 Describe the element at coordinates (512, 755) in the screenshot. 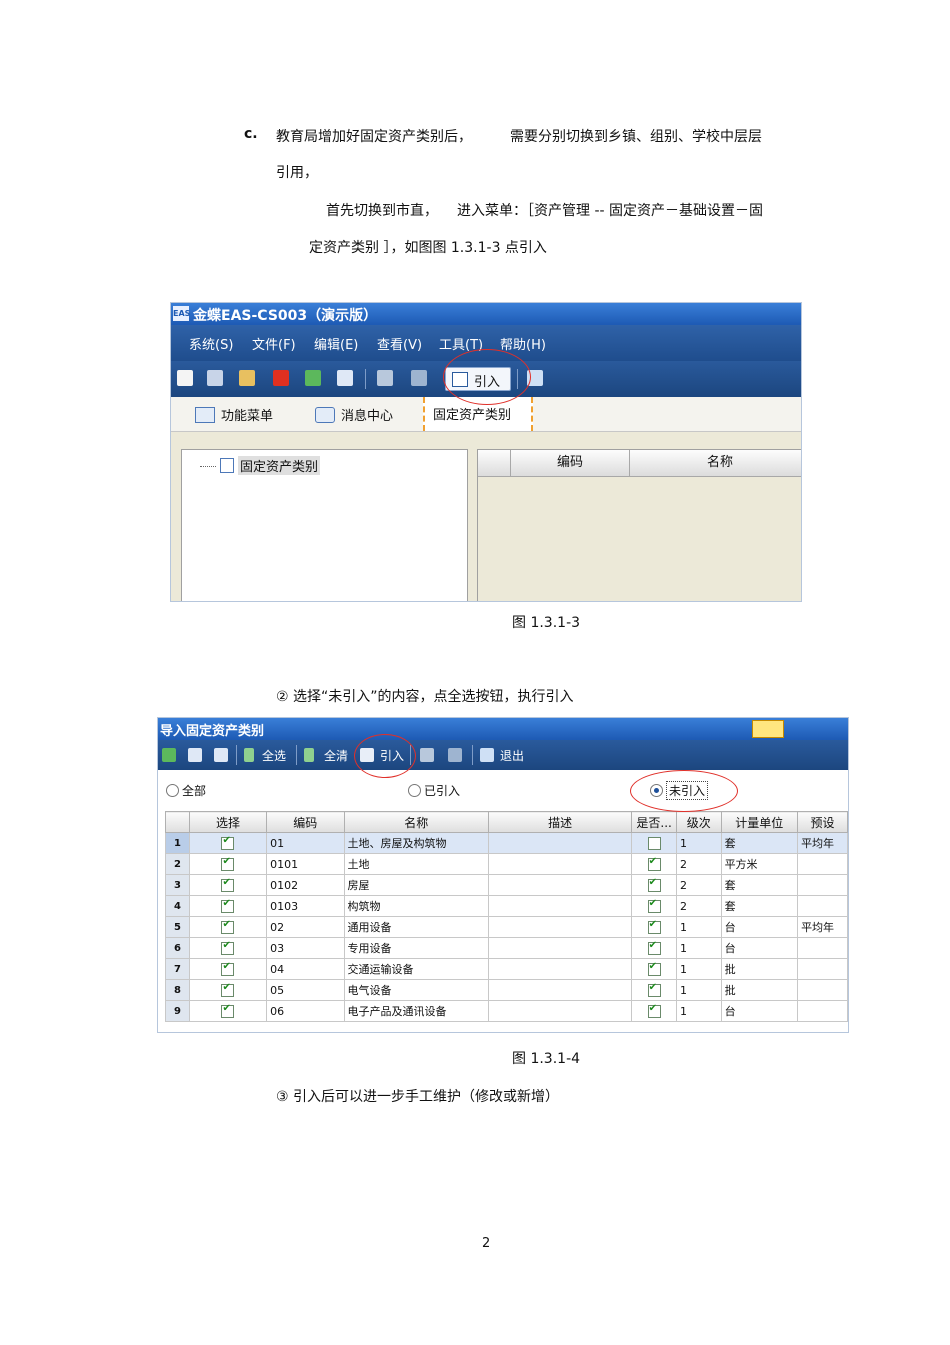

I see `exit-button: 退出` at that location.